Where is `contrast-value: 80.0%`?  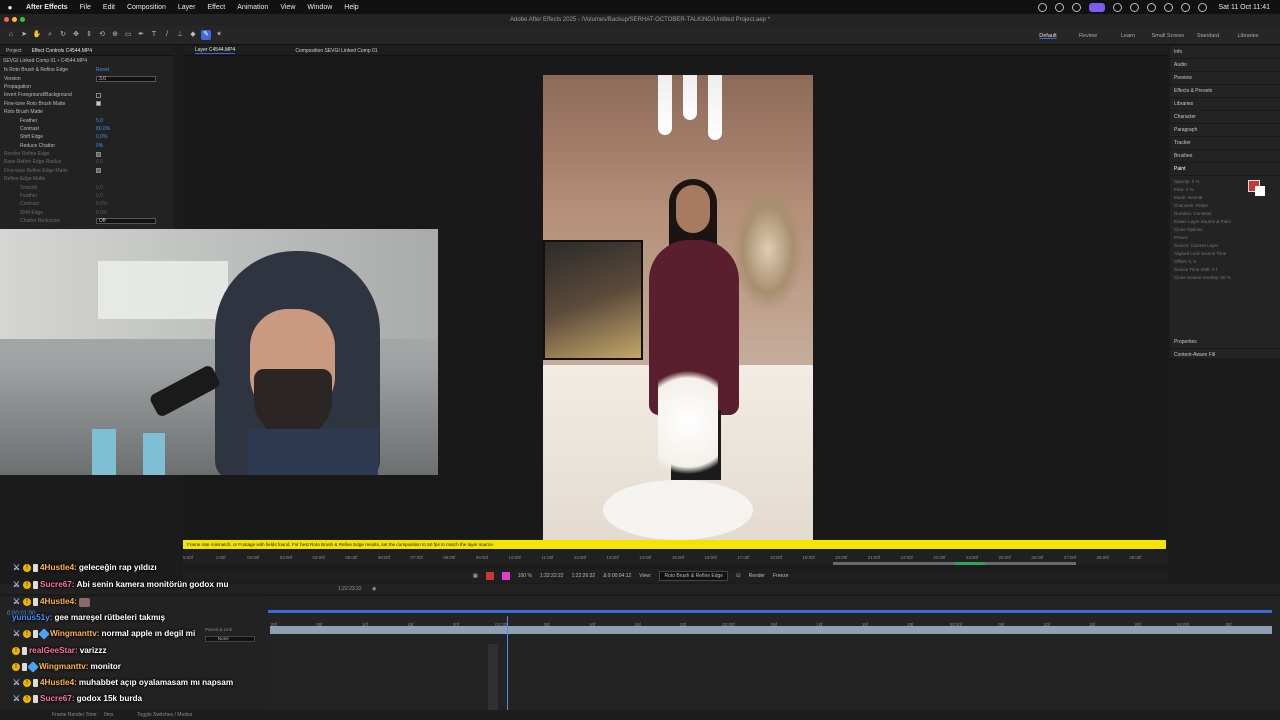 contrast-value: 80.0% is located at coordinates (103, 129).